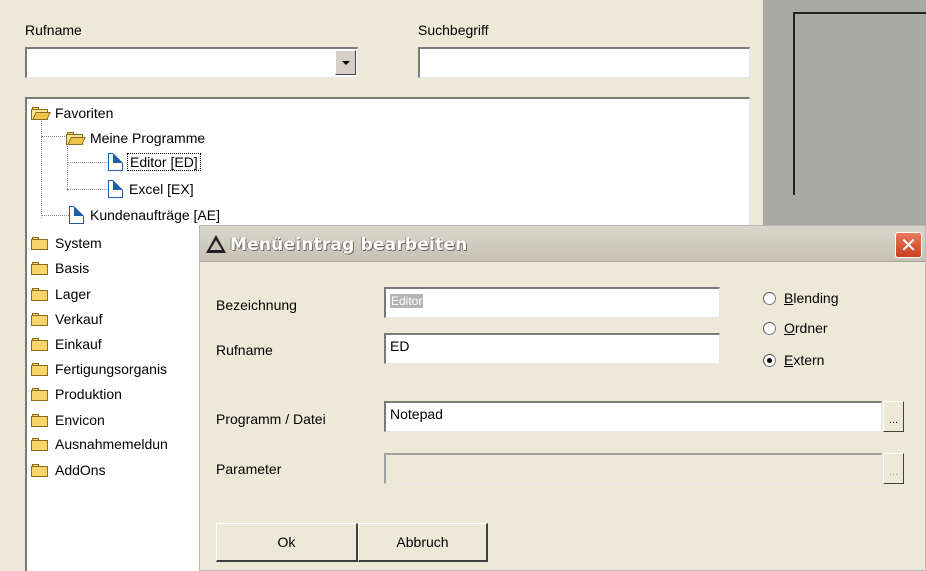 This screenshot has width=926, height=571. What do you see at coordinates (72, 267) in the screenshot?
I see `tree-node-label: Basis` at bounding box center [72, 267].